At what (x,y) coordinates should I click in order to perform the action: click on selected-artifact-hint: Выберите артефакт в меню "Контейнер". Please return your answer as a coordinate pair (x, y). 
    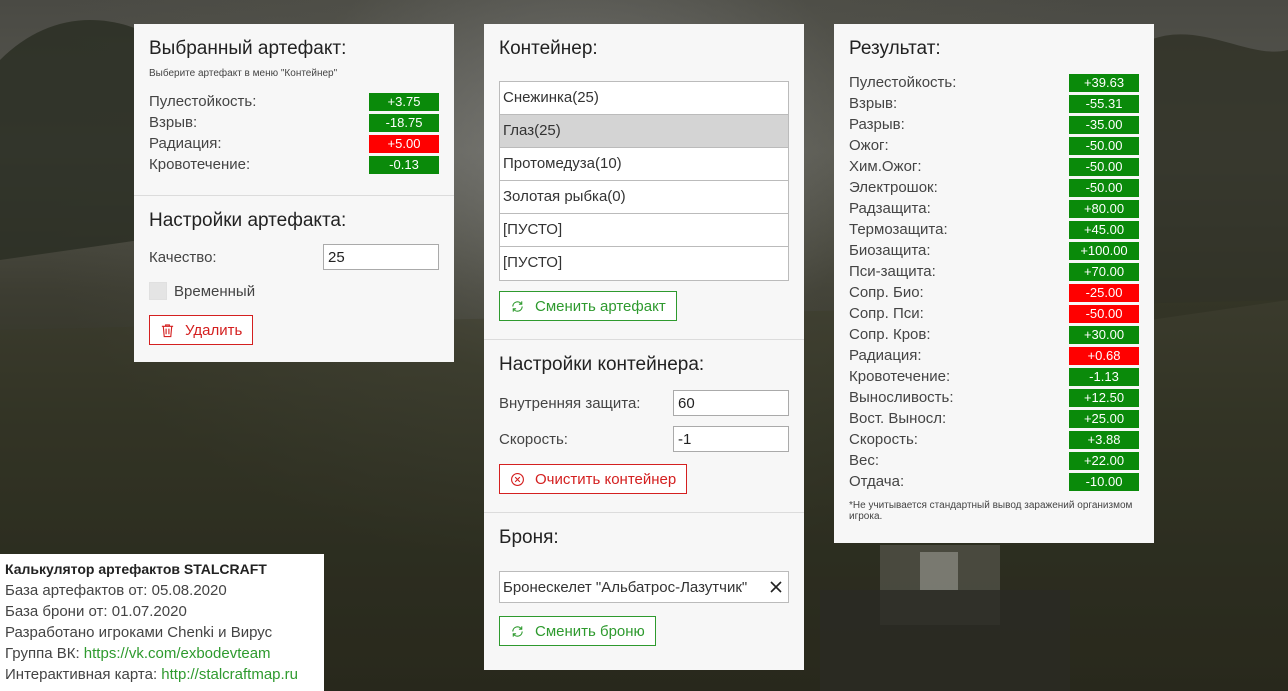
    Looking at the image, I should click on (243, 73).